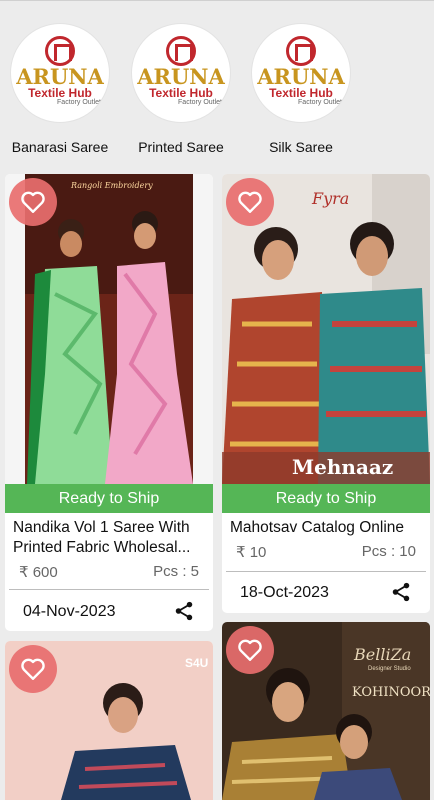 The height and width of the screenshot is (800, 434). I want to click on product-card: S4U, so click(109, 720).